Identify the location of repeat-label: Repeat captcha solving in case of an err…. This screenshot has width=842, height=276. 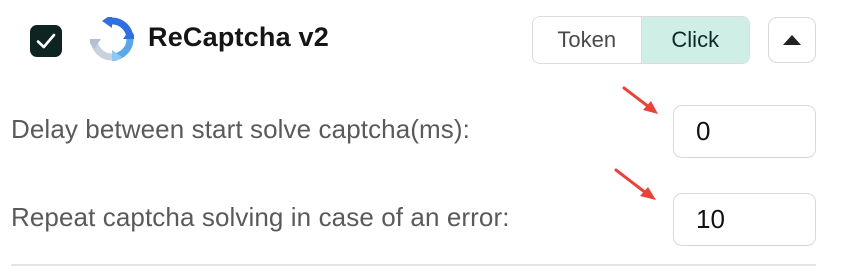
(260, 217).